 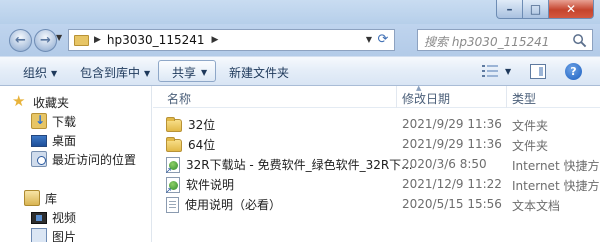 I want to click on preview-pane-icon, so click(x=538, y=71).